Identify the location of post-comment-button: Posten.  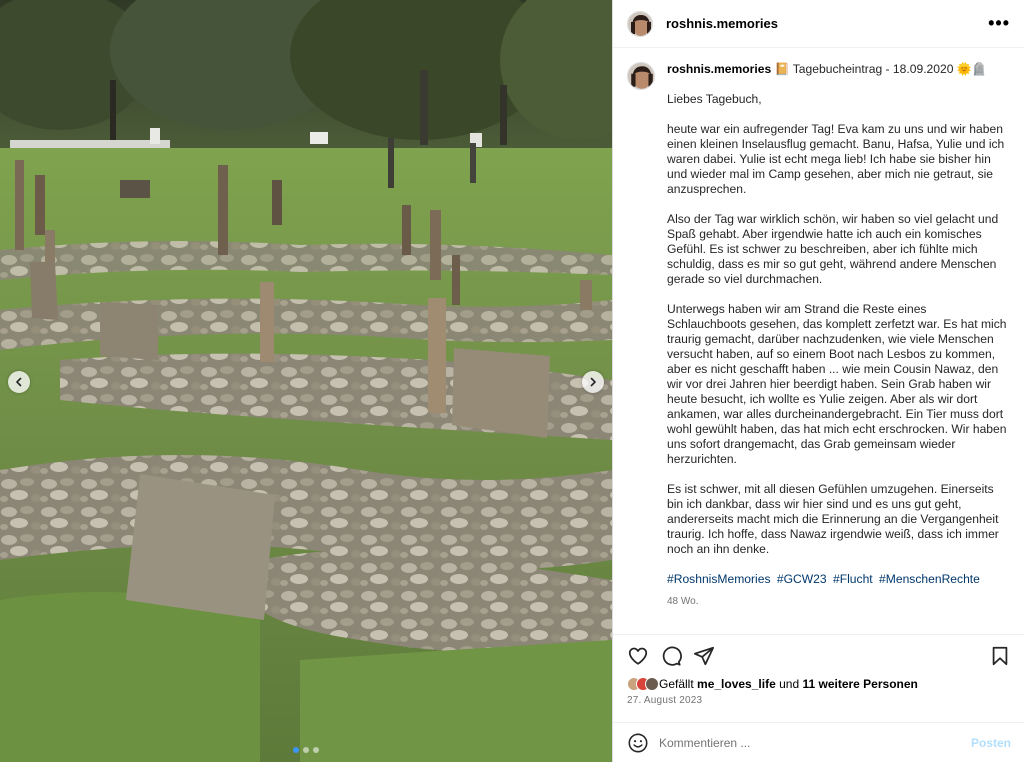
(991, 743).